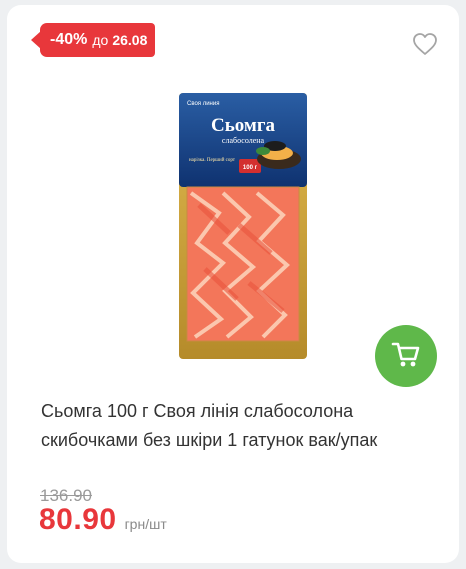 This screenshot has width=466, height=569. Describe the element at coordinates (203, 104) in the screenshot. I see `package-brand: Своя линия` at that location.